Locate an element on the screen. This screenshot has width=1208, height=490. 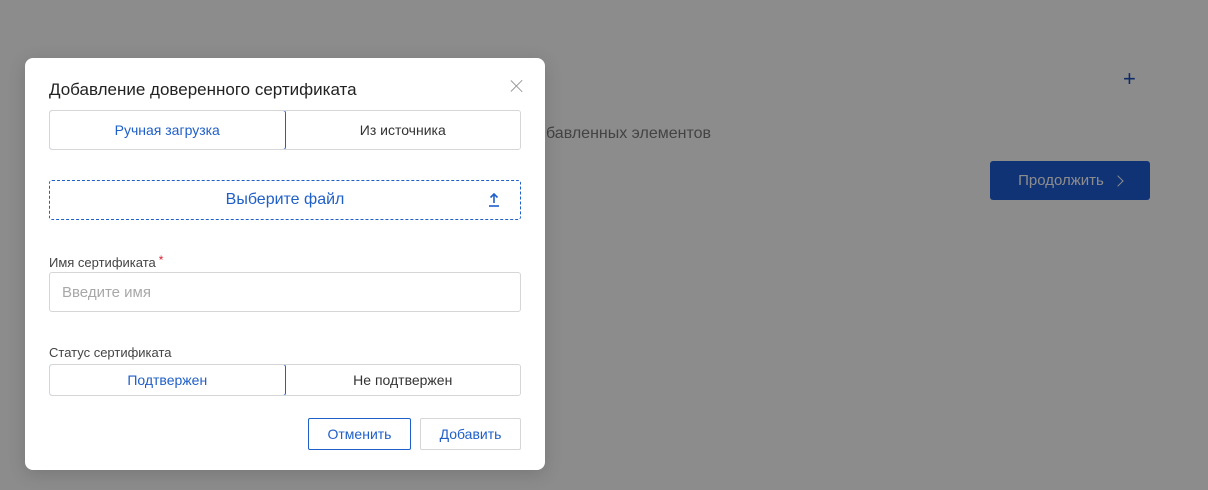
tab-manual-upload: Ручная загрузка is located at coordinates (168, 130).